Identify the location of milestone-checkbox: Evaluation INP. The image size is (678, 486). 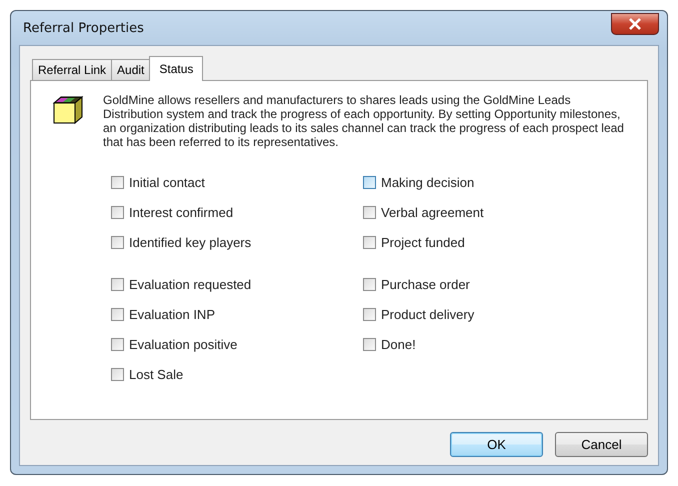
(163, 314).